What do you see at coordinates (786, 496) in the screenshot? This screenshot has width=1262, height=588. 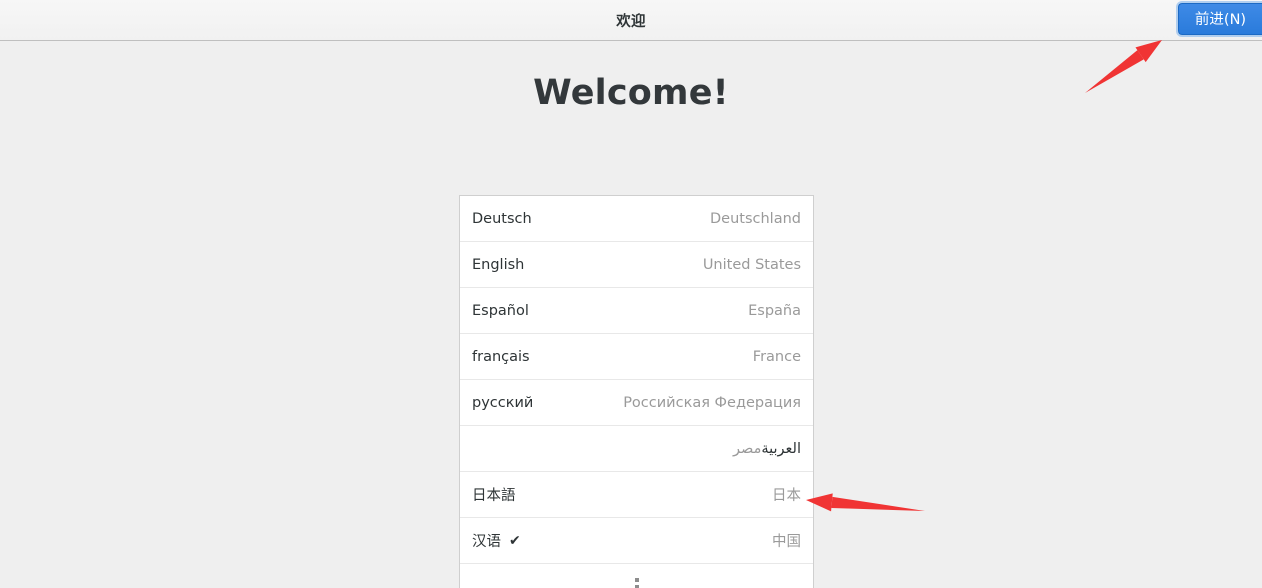 I see `language-country: 日本` at bounding box center [786, 496].